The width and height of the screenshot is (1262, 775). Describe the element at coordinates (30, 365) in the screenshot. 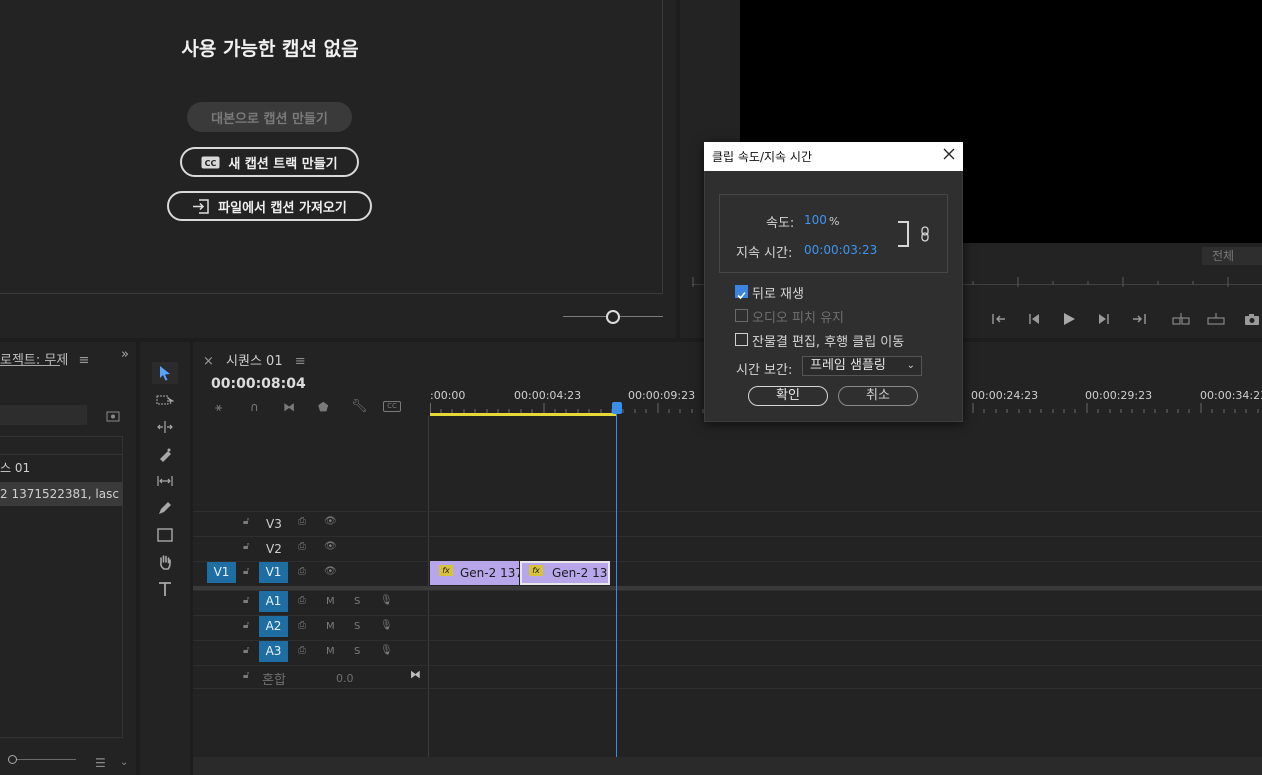

I see `project-tab-underline` at that location.